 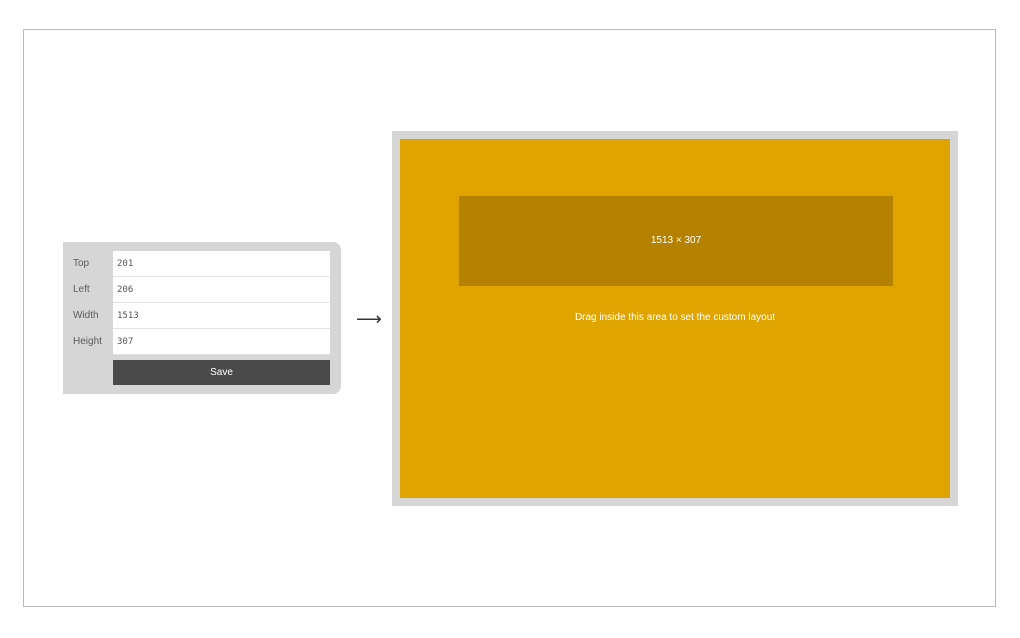 I want to click on form-row-left: Left, so click(x=202, y=290).